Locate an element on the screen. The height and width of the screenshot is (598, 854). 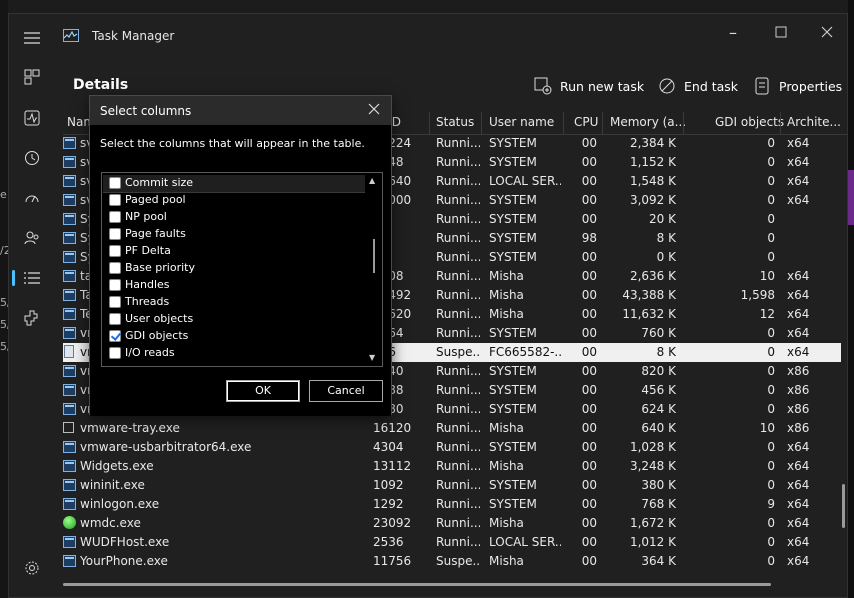
column-option: Threads is located at coordinates (234, 302).